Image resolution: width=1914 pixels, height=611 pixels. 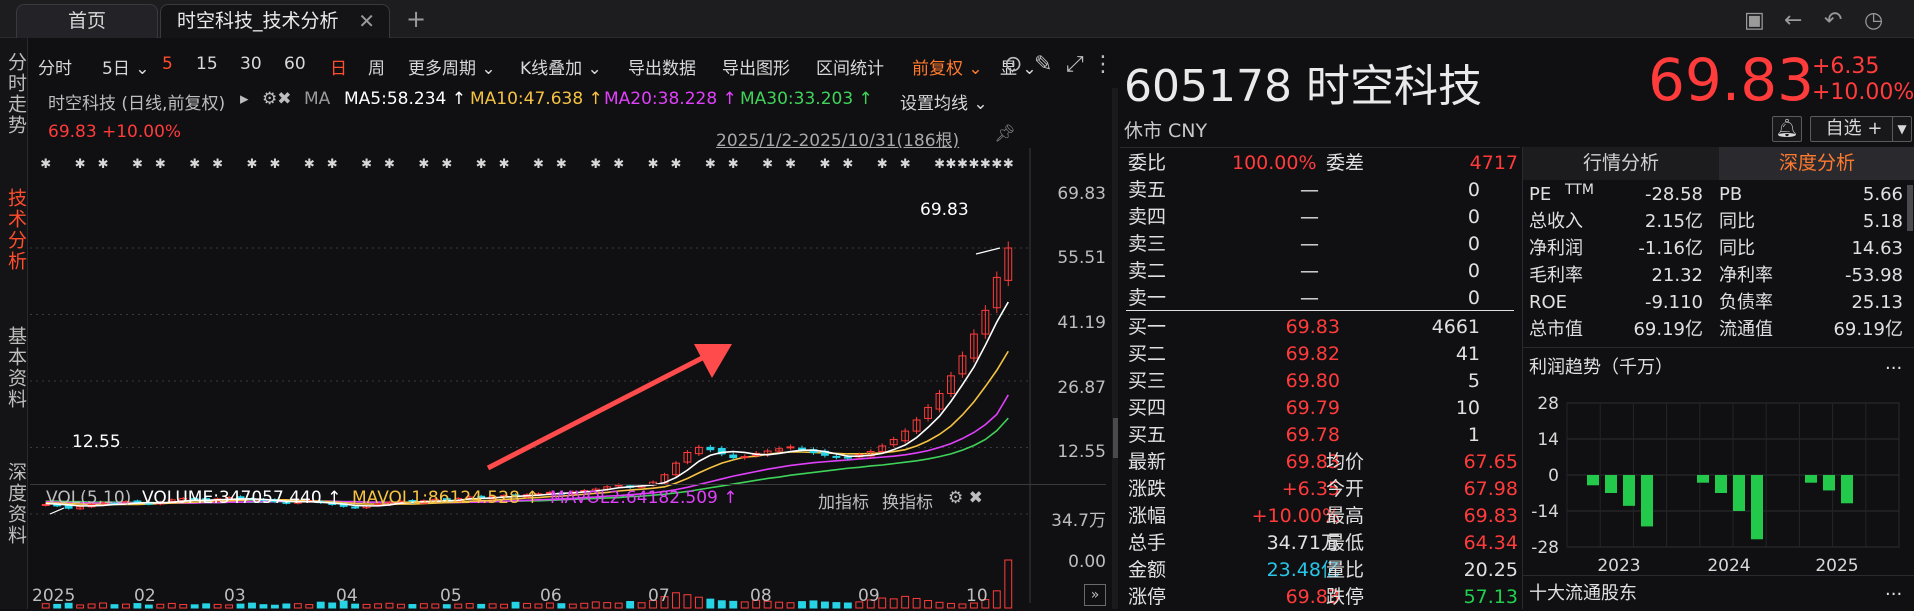 What do you see at coordinates (1718, 575) in the screenshot?
I see `divider` at bounding box center [1718, 575].